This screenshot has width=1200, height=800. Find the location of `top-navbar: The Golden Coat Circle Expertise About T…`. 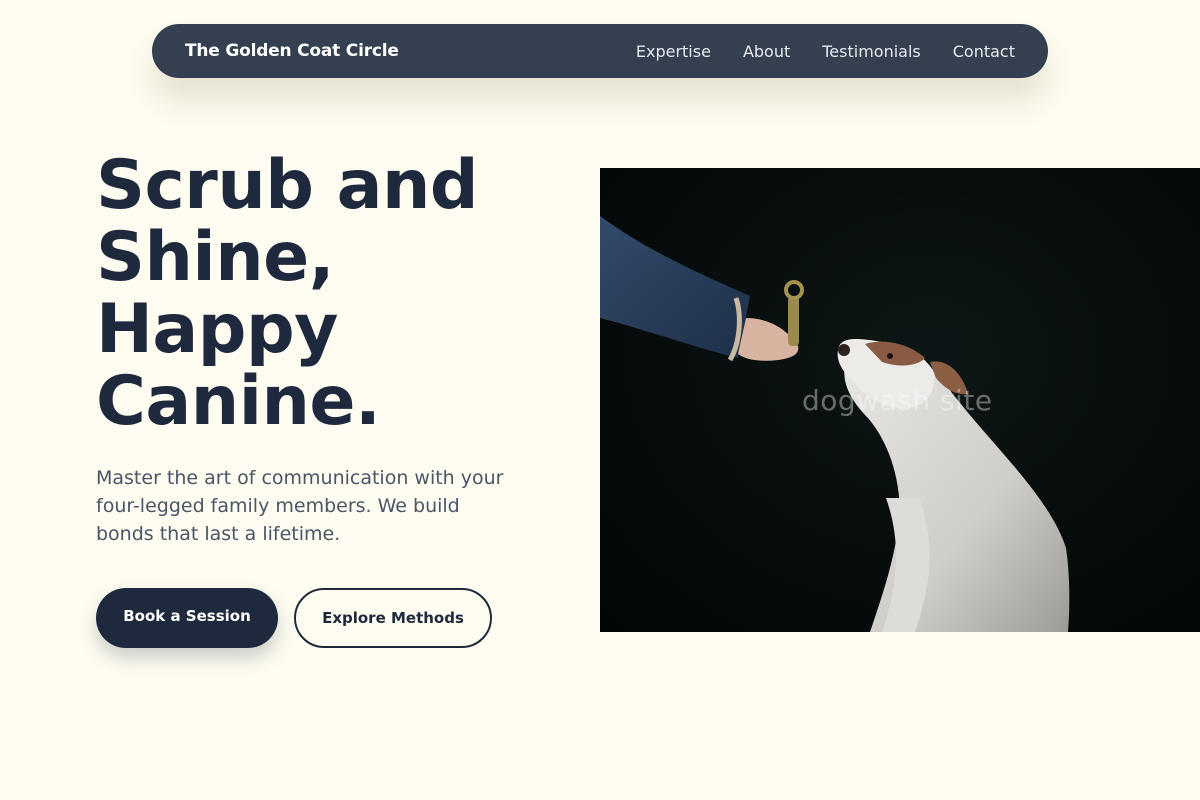

top-navbar: The Golden Coat Circle Expertise About T… is located at coordinates (600, 51).